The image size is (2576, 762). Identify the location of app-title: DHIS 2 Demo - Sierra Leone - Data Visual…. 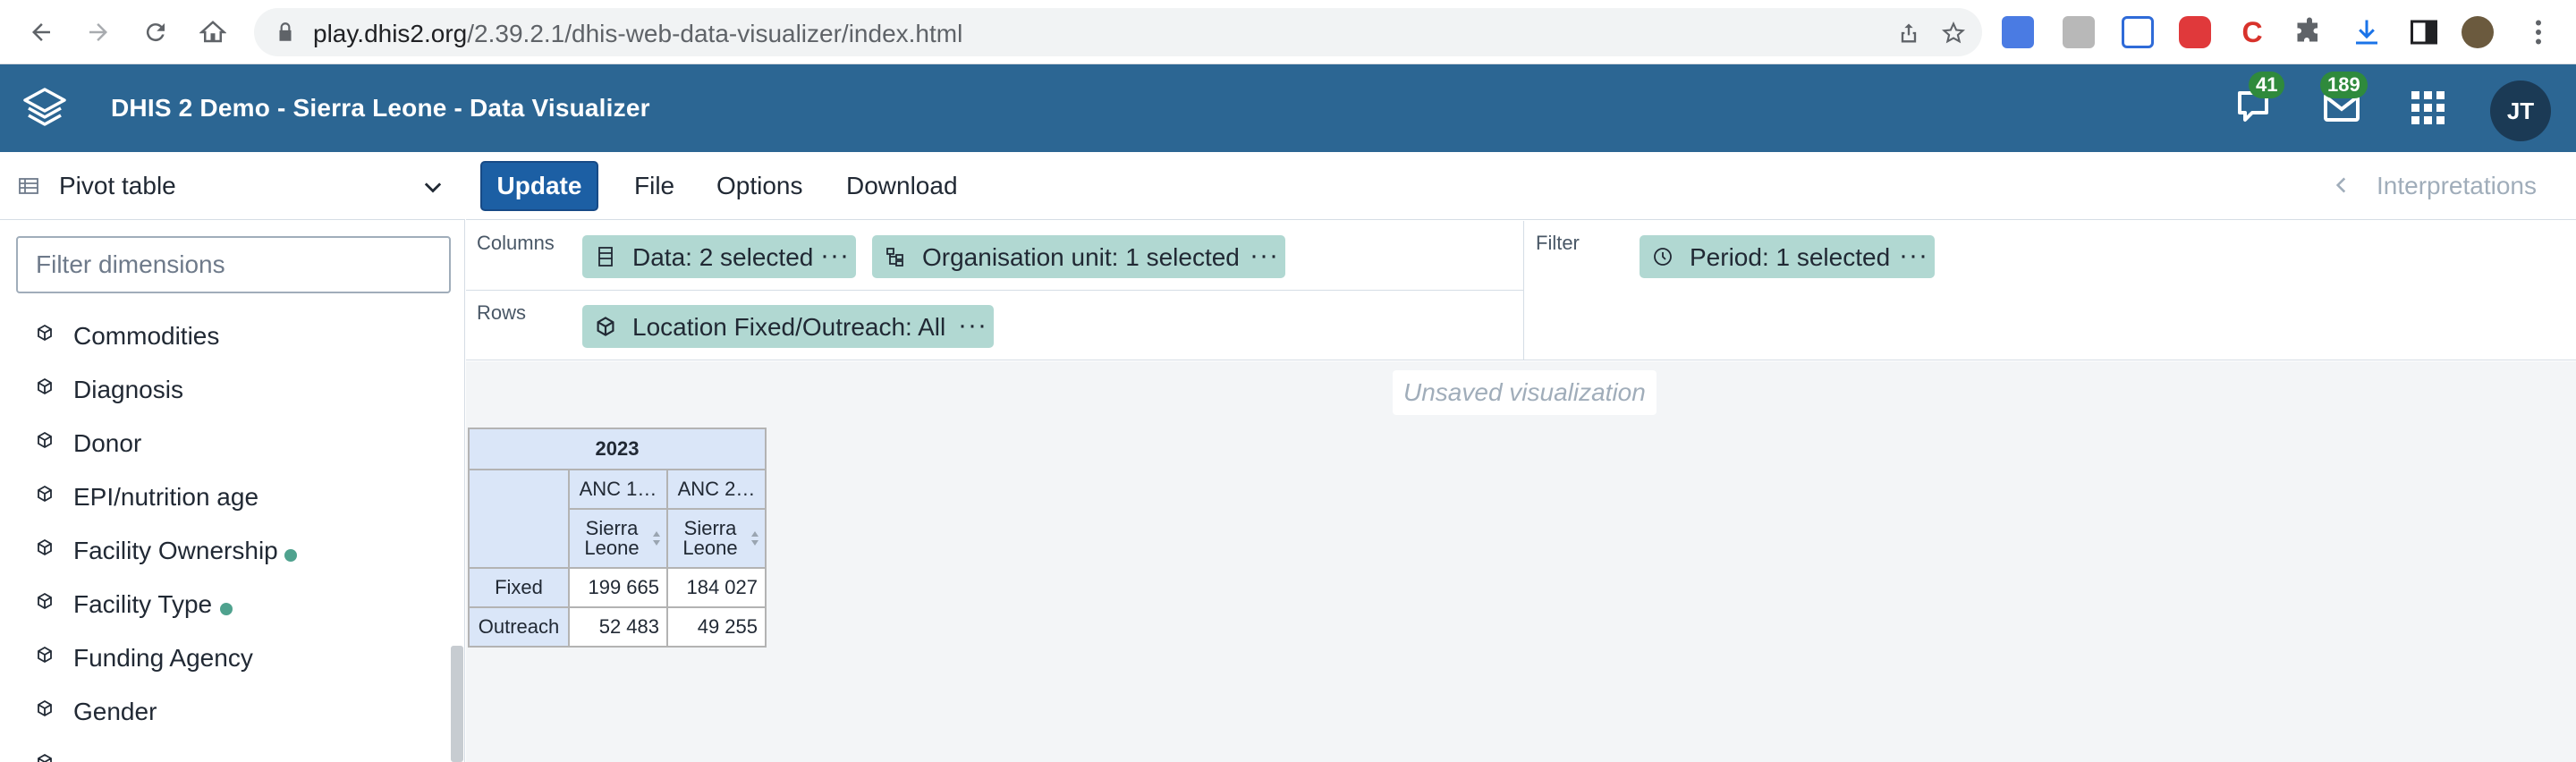
(380, 108).